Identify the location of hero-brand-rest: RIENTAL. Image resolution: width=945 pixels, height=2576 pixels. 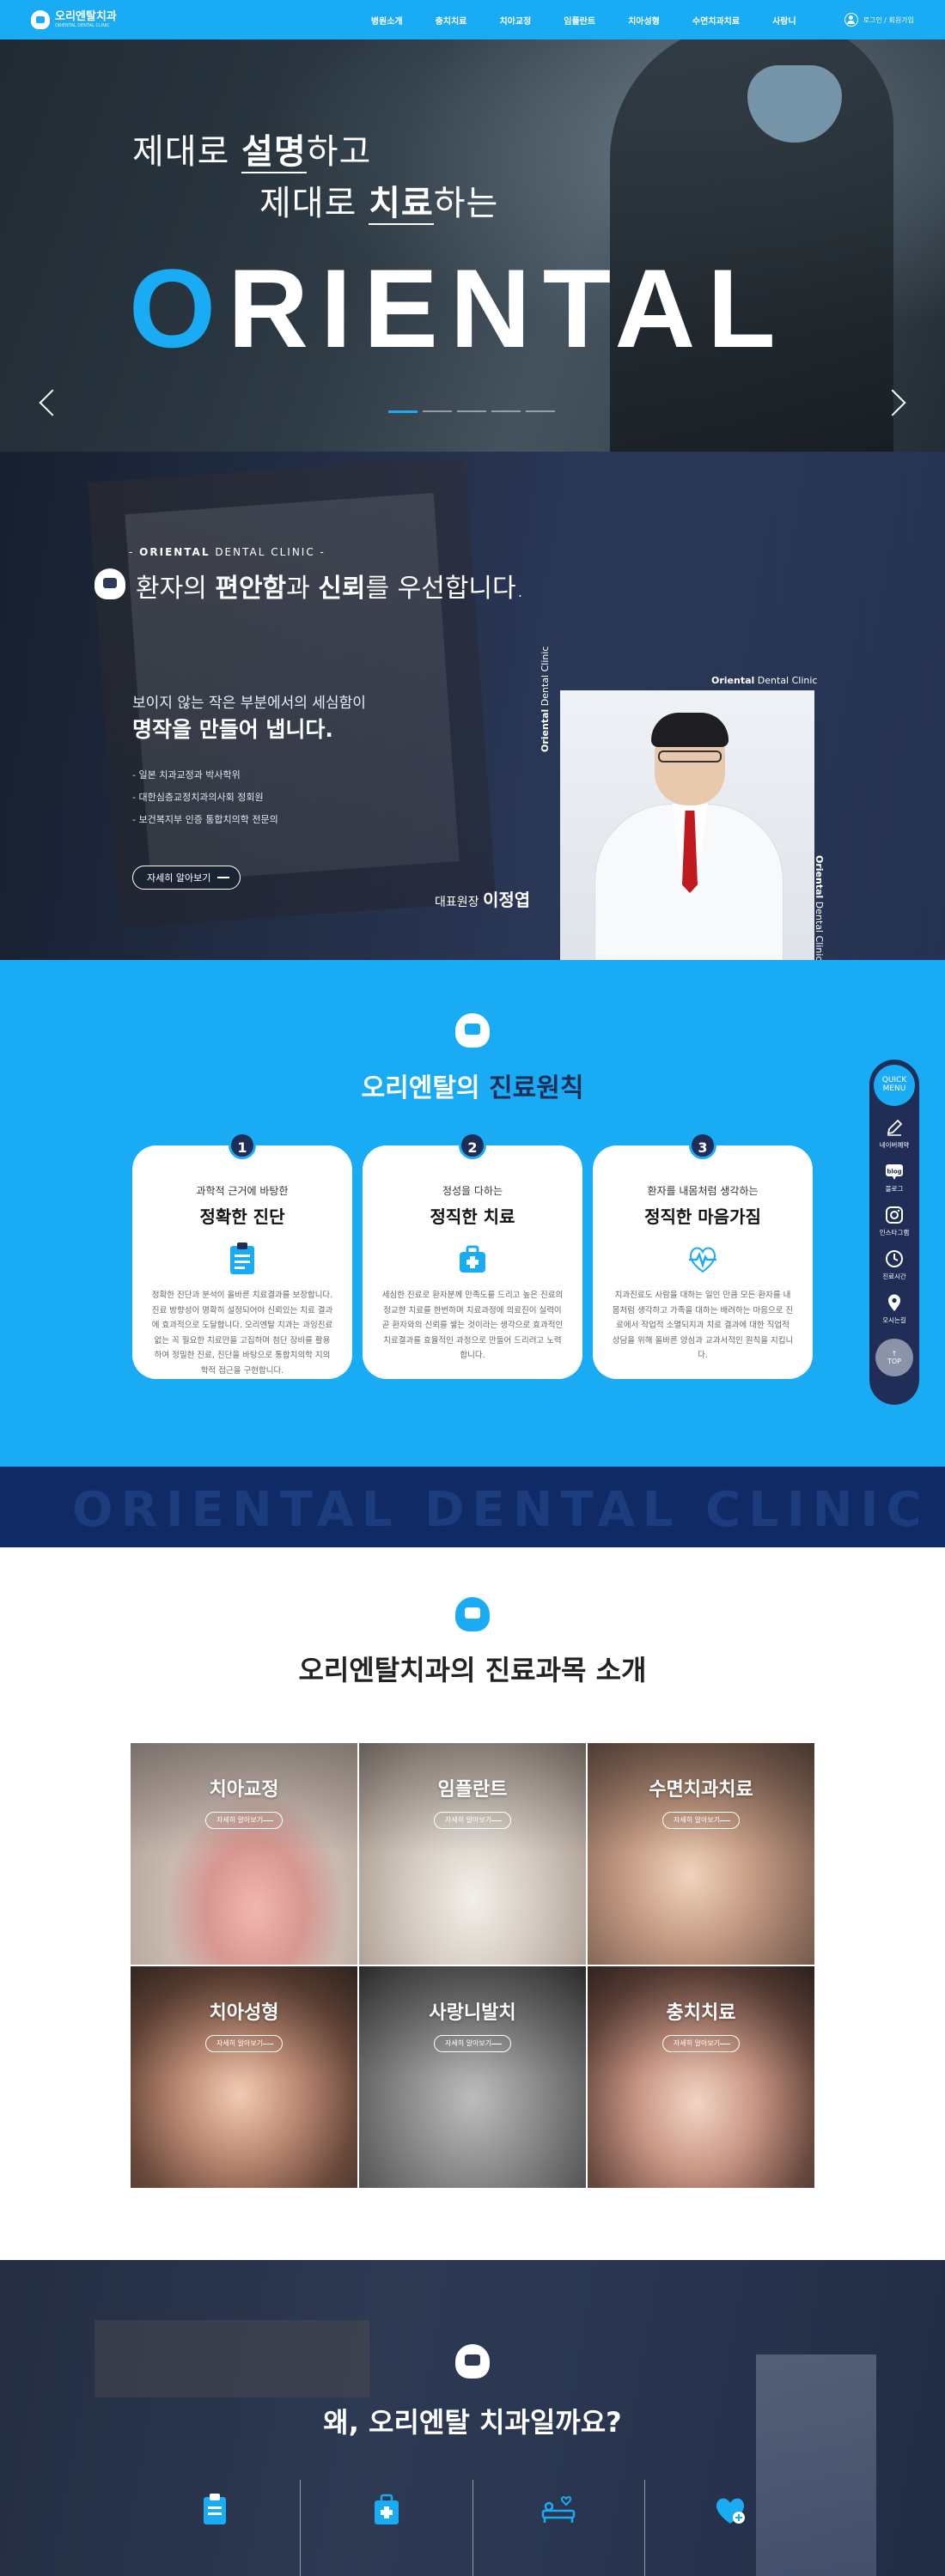
(508, 308).